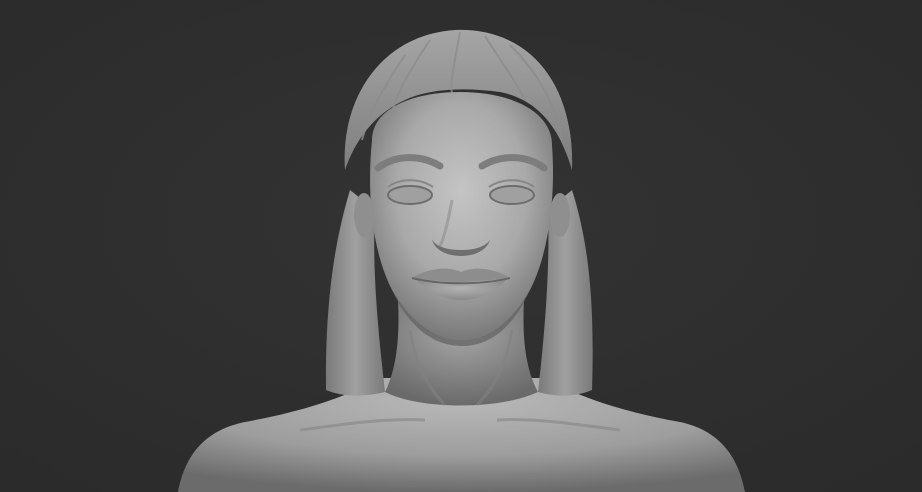 This screenshot has width=922, height=492. I want to click on right-ear, so click(560, 215).